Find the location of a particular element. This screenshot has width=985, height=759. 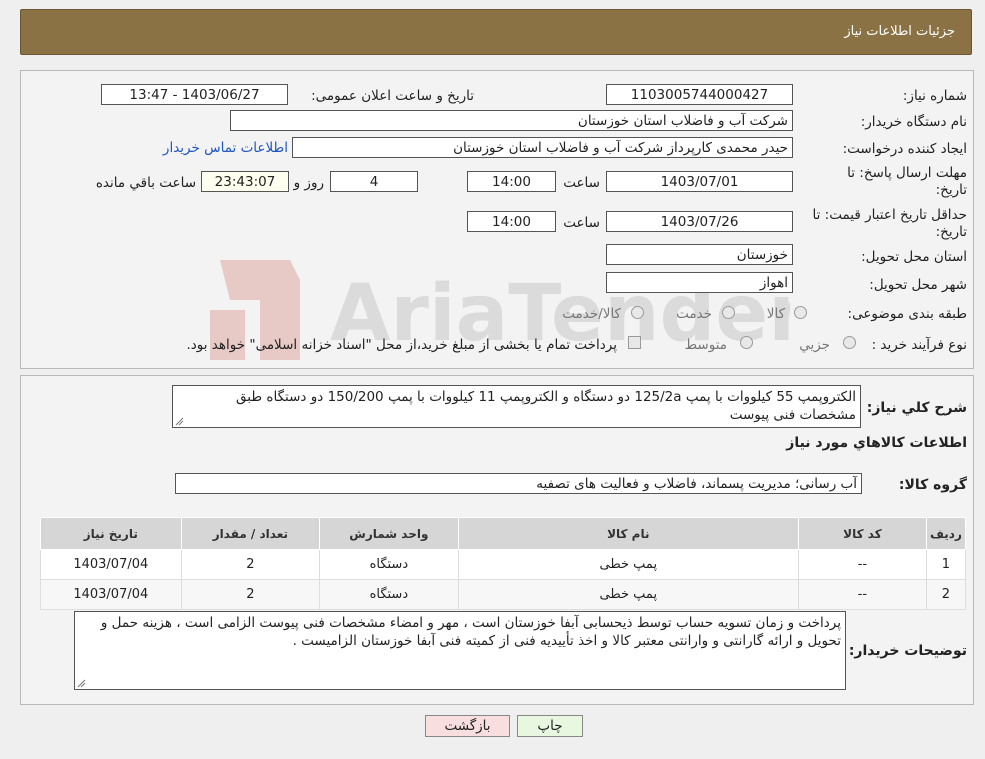

page-header: جزئیات اطلاعات نیاز is located at coordinates (496, 32).